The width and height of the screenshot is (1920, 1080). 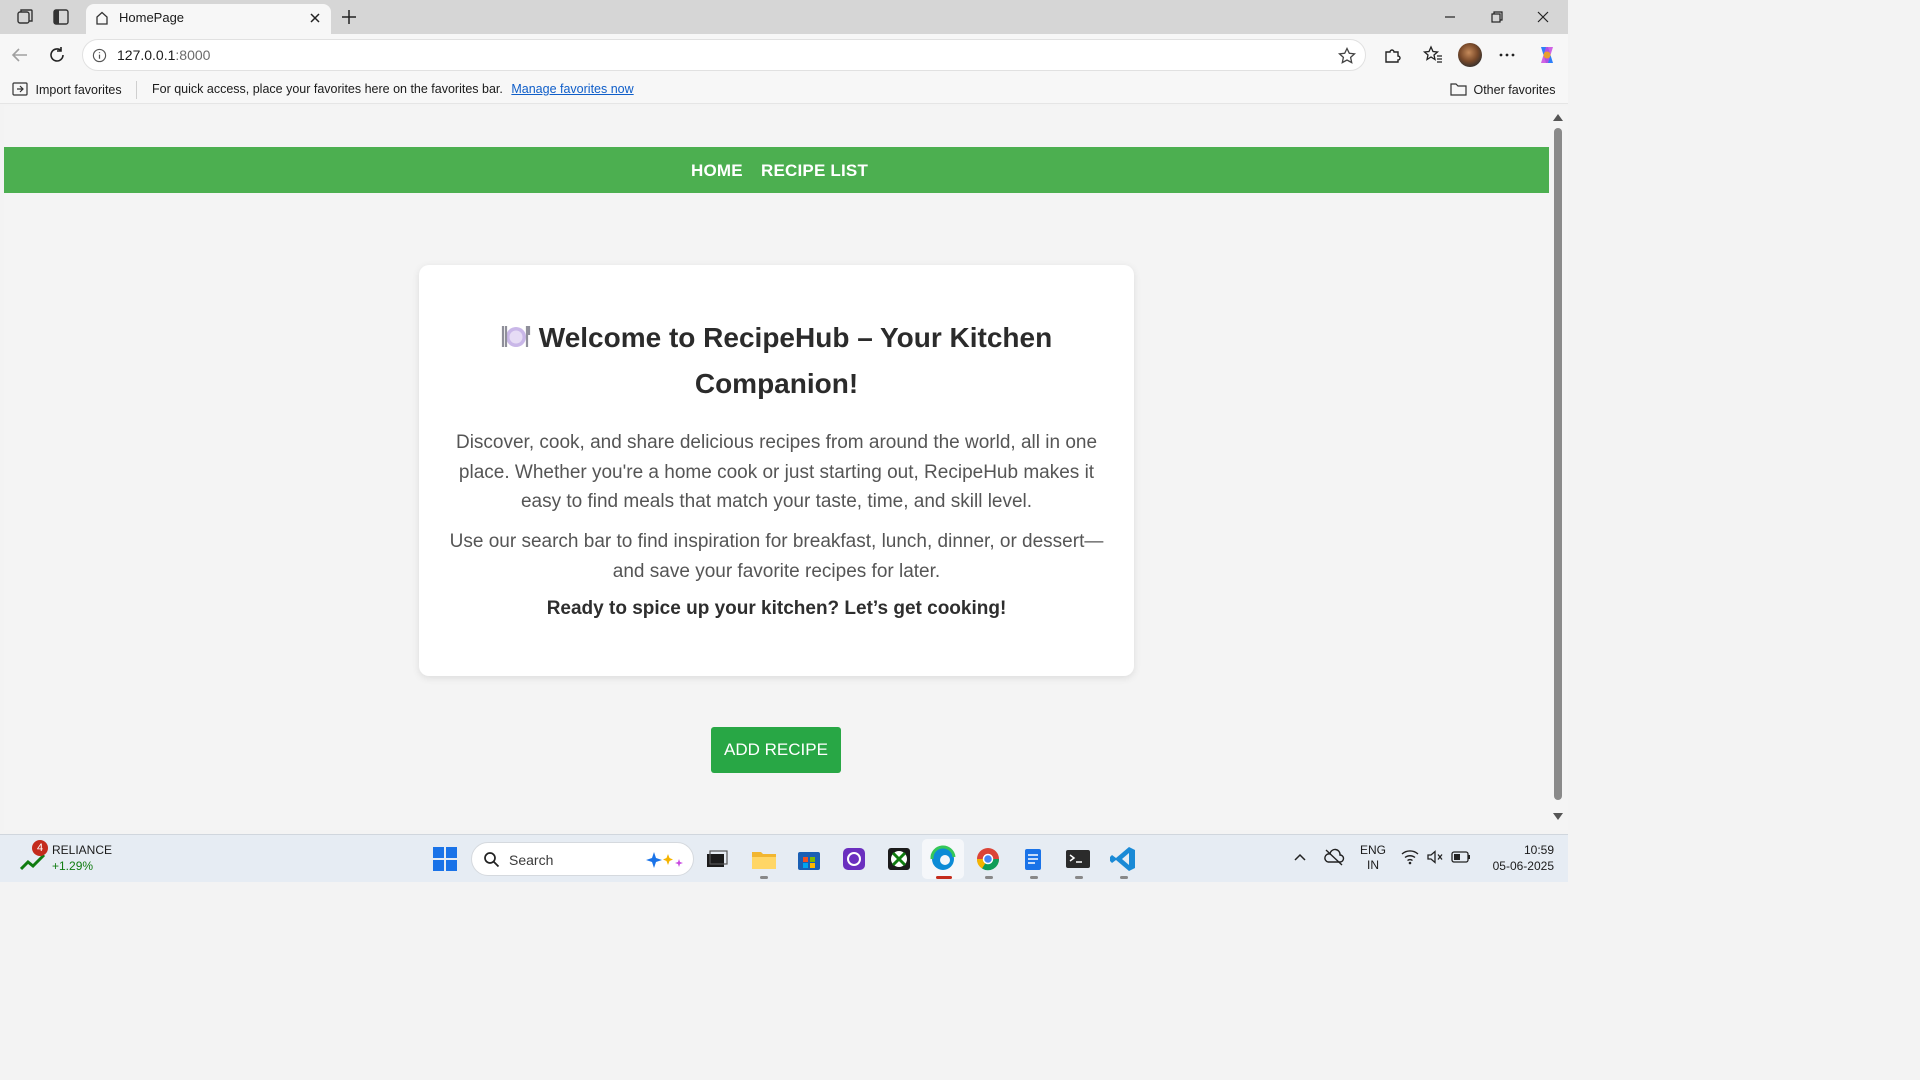 I want to click on active-indicator, so click(x=944, y=877).